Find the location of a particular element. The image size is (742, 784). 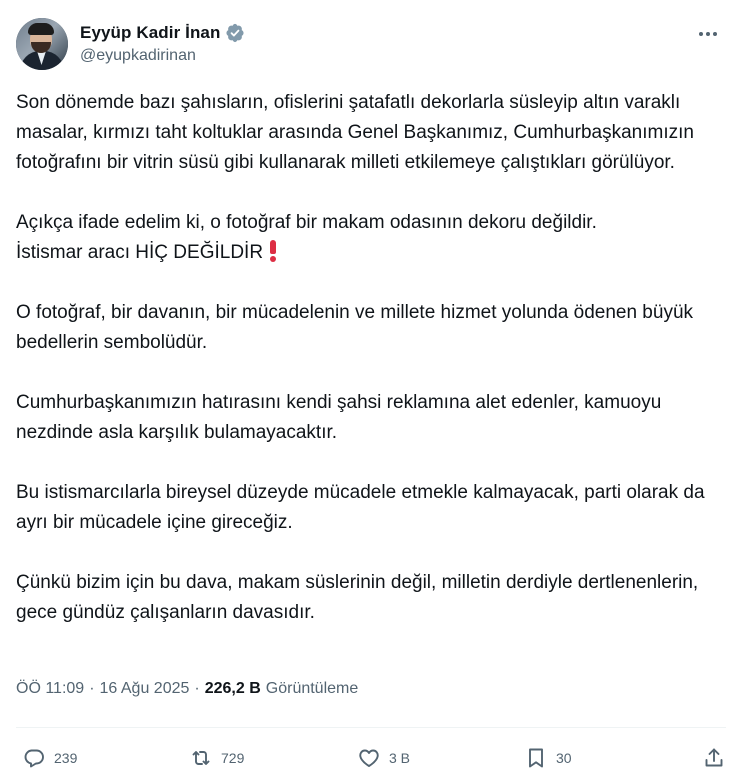

bookmark-count: 30 is located at coordinates (564, 758).